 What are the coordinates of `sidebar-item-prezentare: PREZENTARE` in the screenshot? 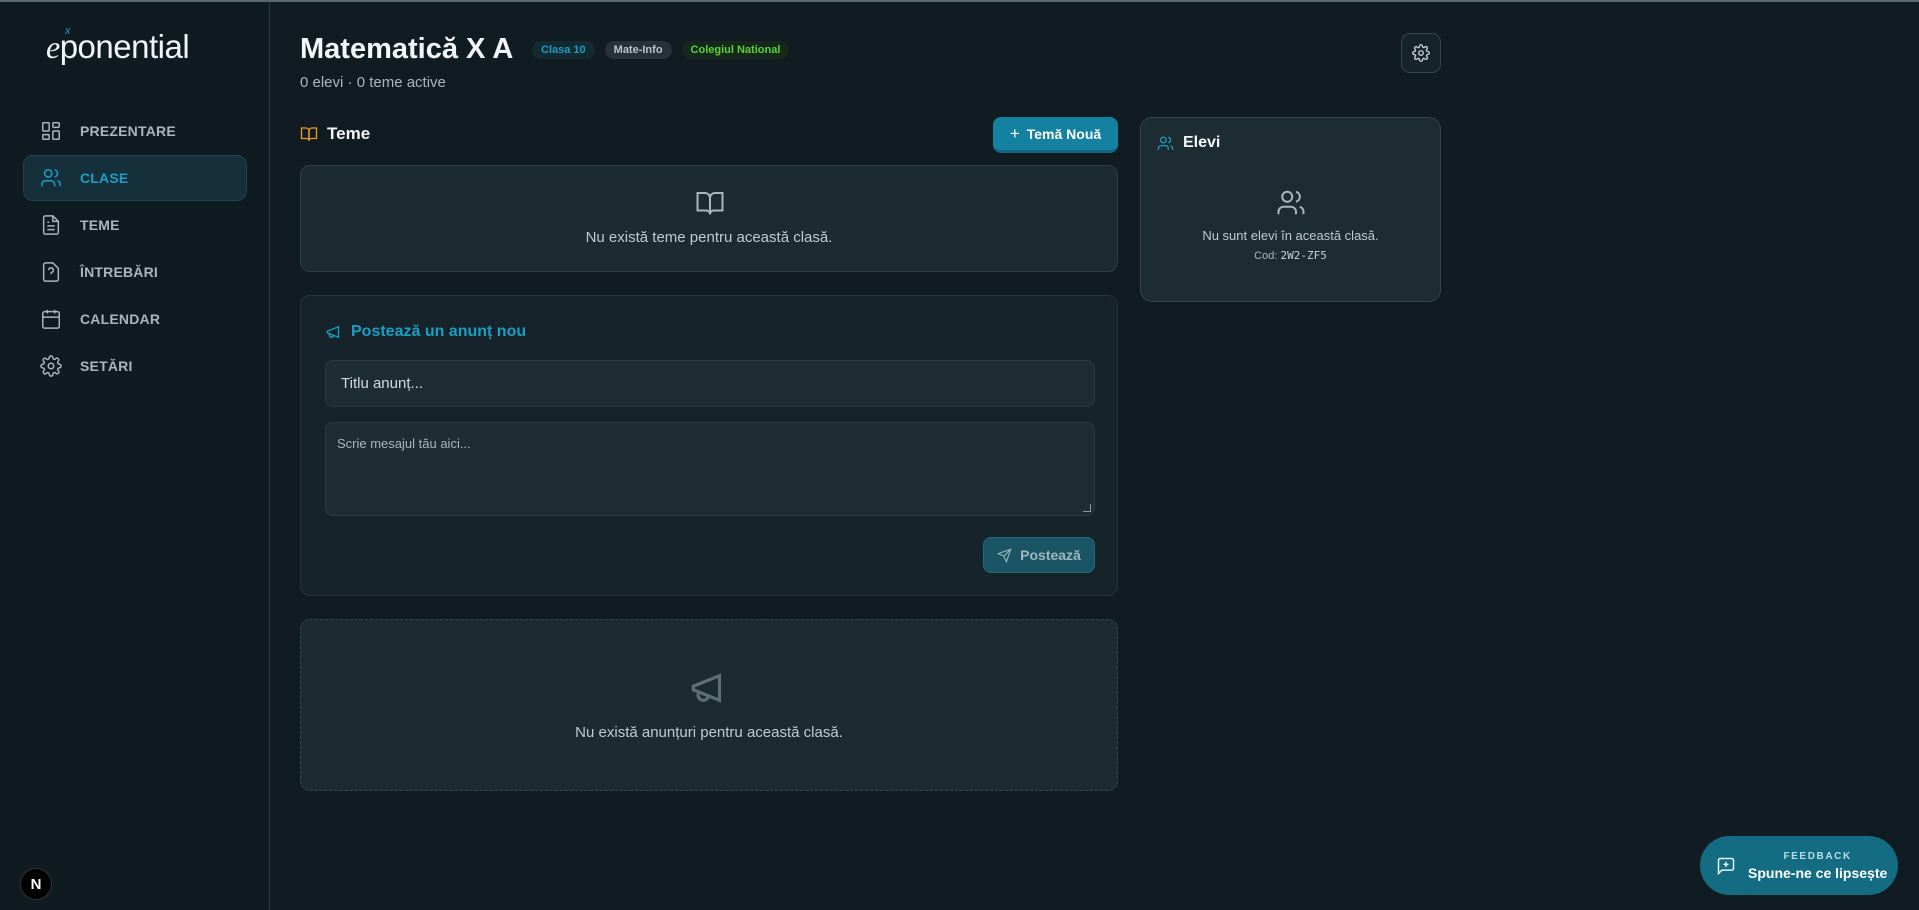 It's located at (135, 131).